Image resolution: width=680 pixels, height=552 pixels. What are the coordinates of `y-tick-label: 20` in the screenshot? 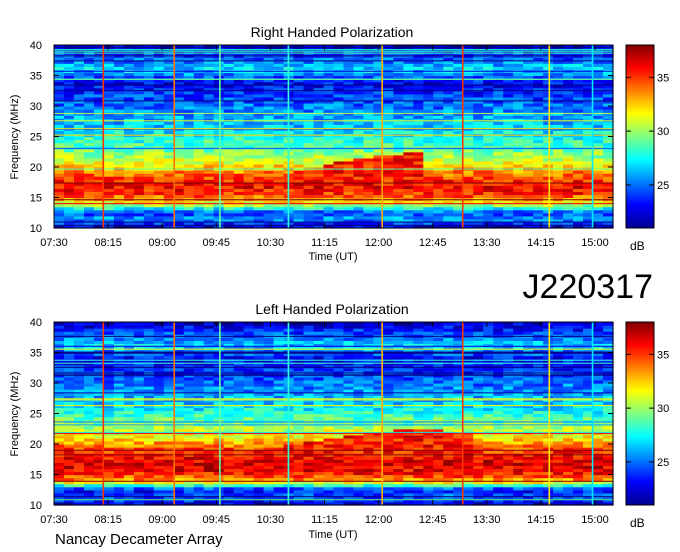 It's located at (36, 168).